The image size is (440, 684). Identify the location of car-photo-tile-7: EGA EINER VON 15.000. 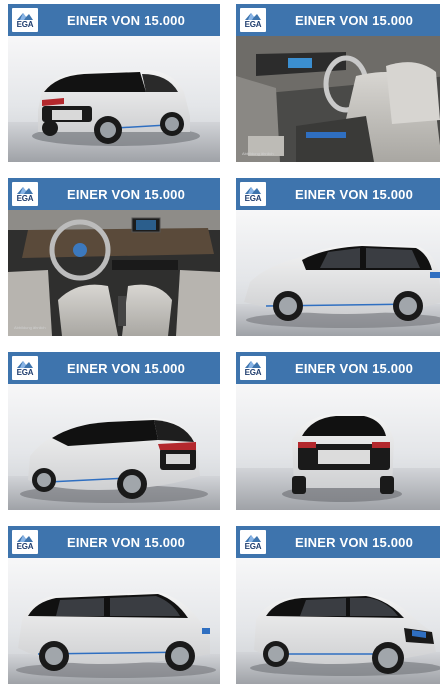
(114, 605).